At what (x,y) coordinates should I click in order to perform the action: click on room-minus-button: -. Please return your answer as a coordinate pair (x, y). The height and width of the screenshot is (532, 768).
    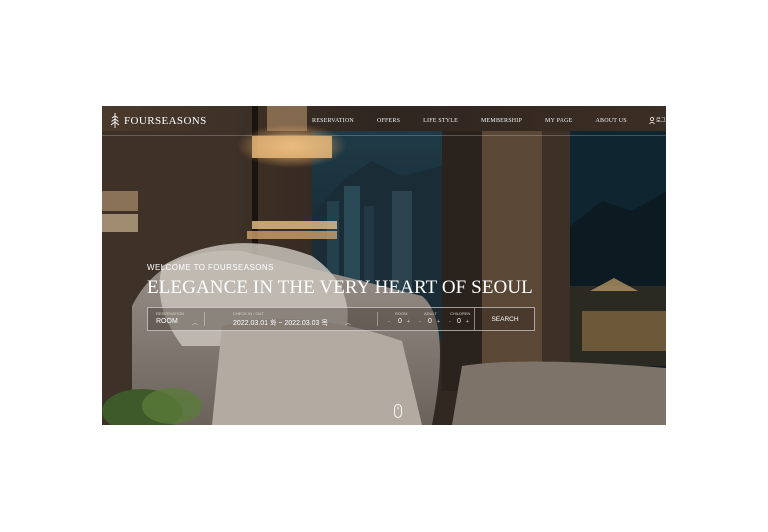
    Looking at the image, I should click on (389, 322).